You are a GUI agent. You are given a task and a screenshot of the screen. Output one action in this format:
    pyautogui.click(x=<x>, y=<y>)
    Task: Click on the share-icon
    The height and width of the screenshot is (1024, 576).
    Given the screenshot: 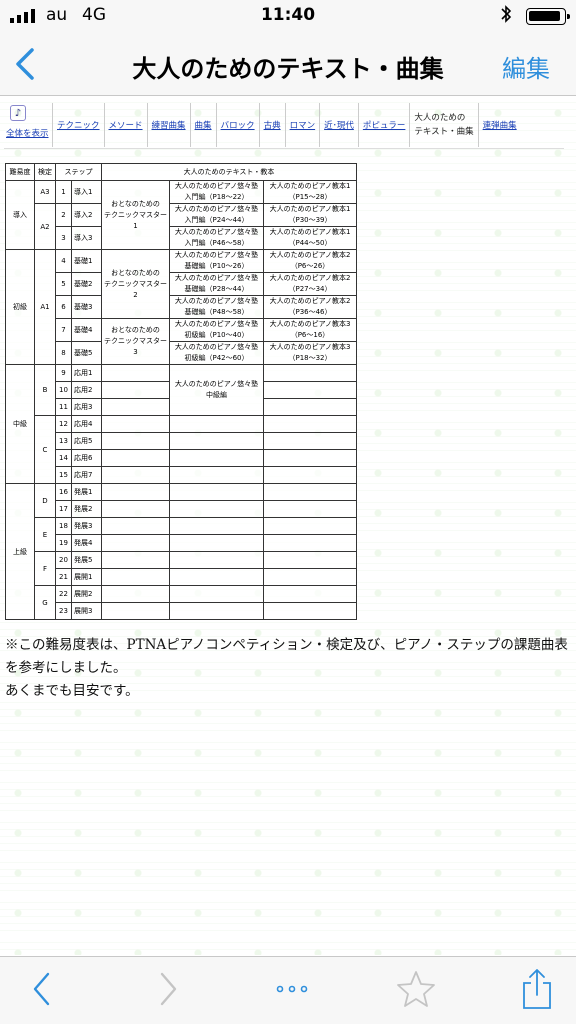 What is the action you would take?
    pyautogui.click(x=537, y=989)
    